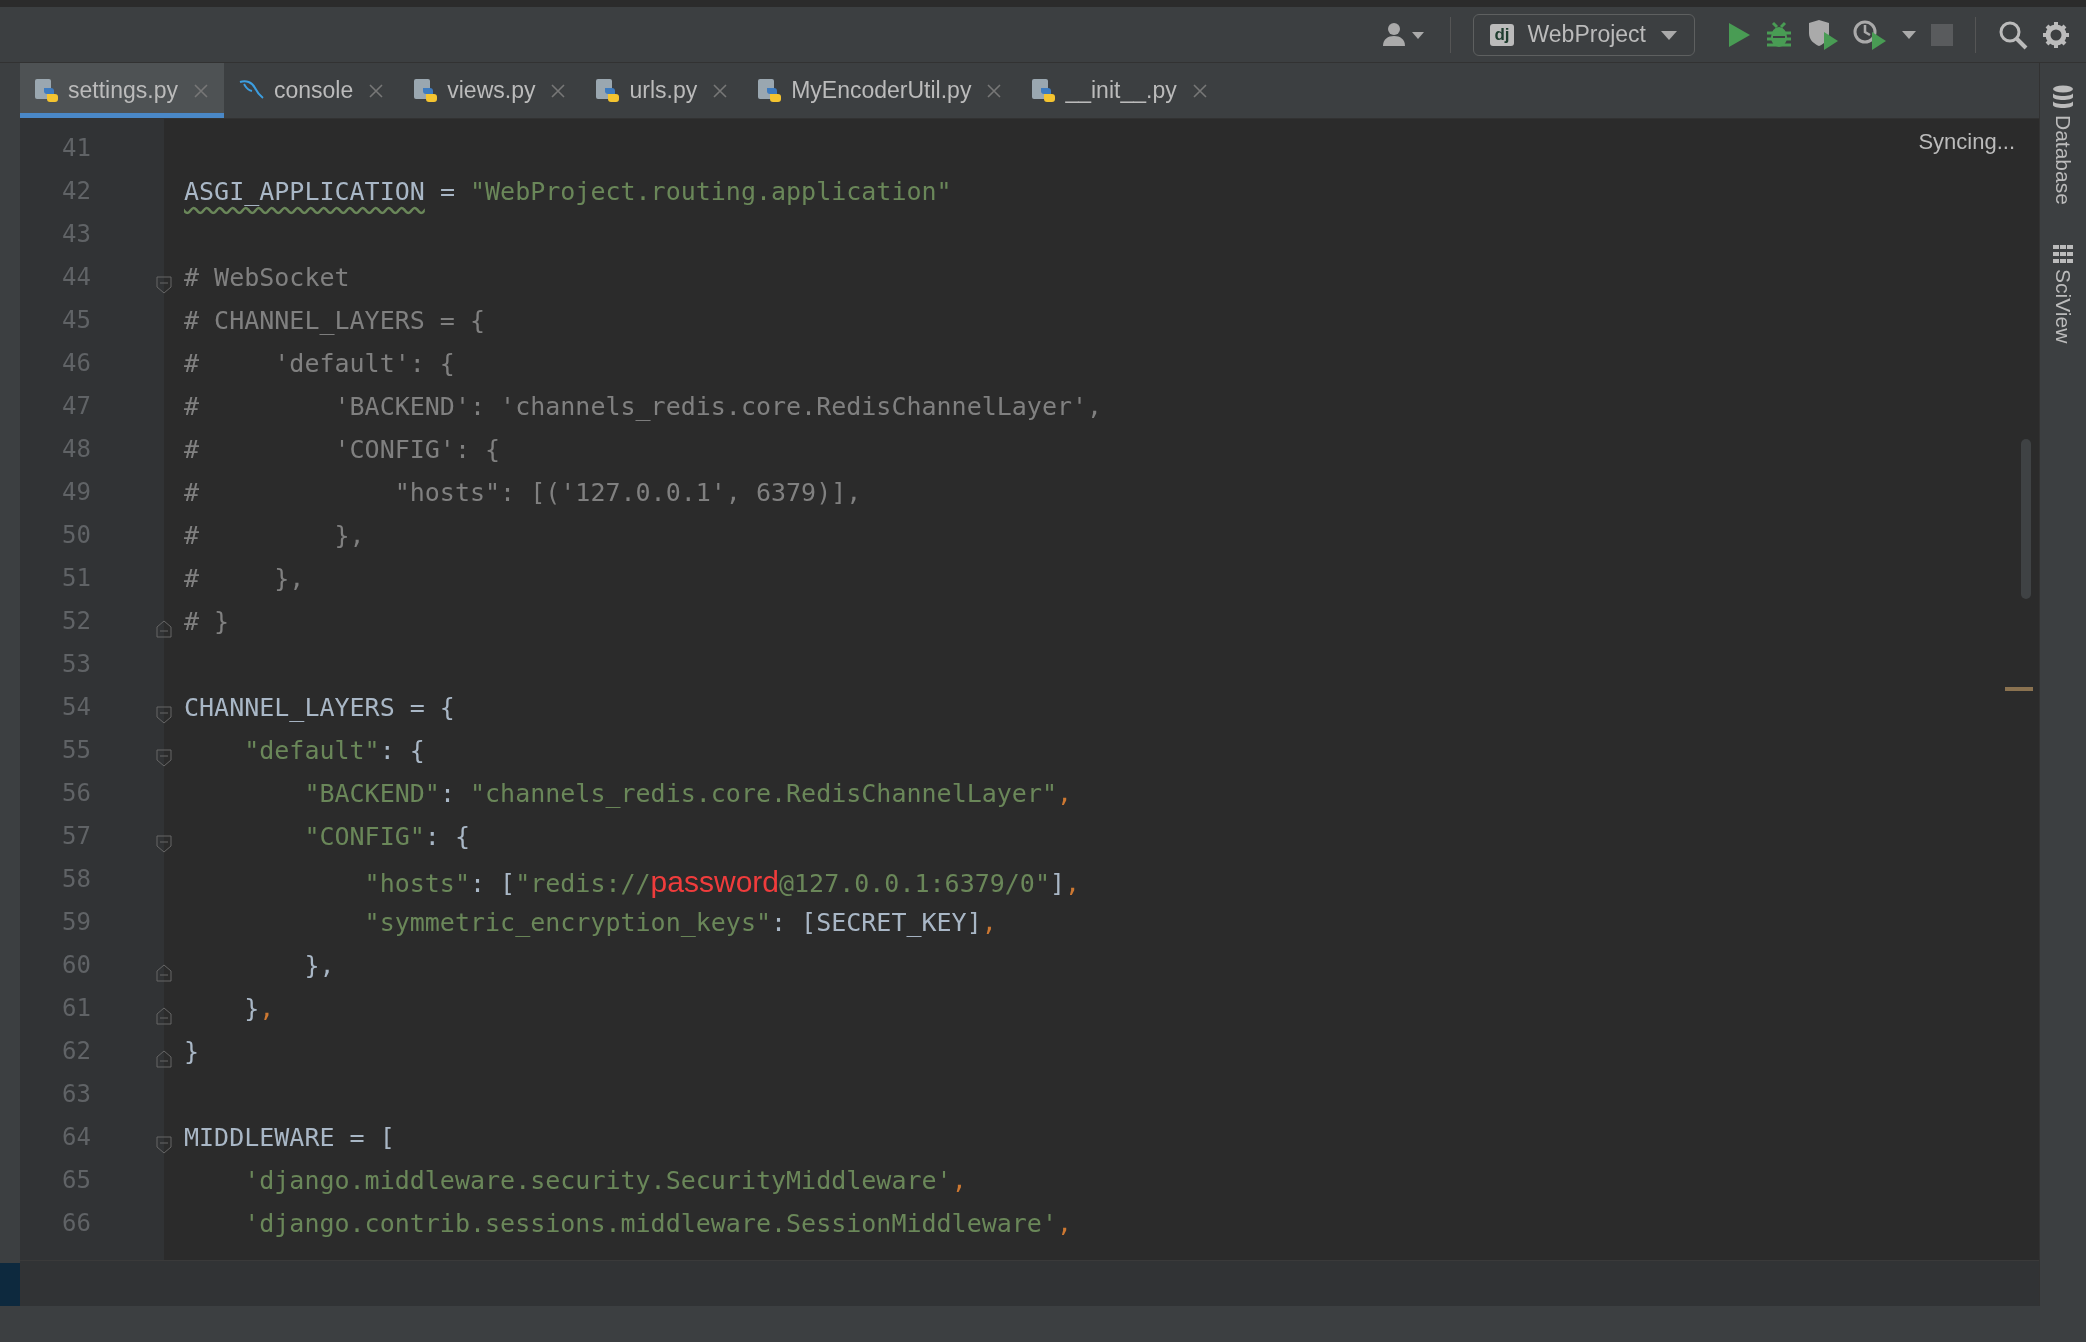 The height and width of the screenshot is (1342, 2086). What do you see at coordinates (319, 965) in the screenshot?
I see `code-token: },` at bounding box center [319, 965].